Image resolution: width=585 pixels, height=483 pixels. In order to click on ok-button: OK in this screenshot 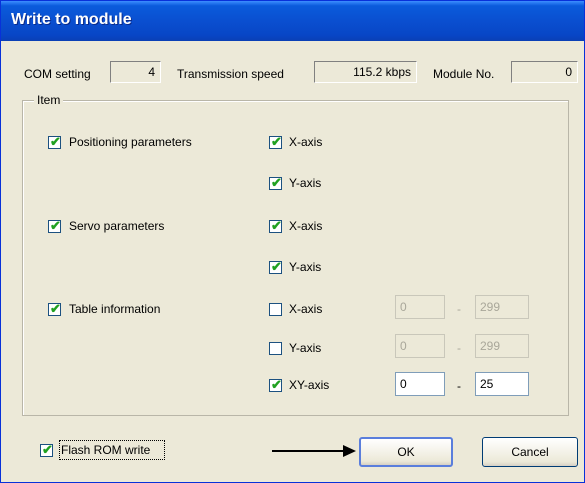, I will do `click(406, 452)`.